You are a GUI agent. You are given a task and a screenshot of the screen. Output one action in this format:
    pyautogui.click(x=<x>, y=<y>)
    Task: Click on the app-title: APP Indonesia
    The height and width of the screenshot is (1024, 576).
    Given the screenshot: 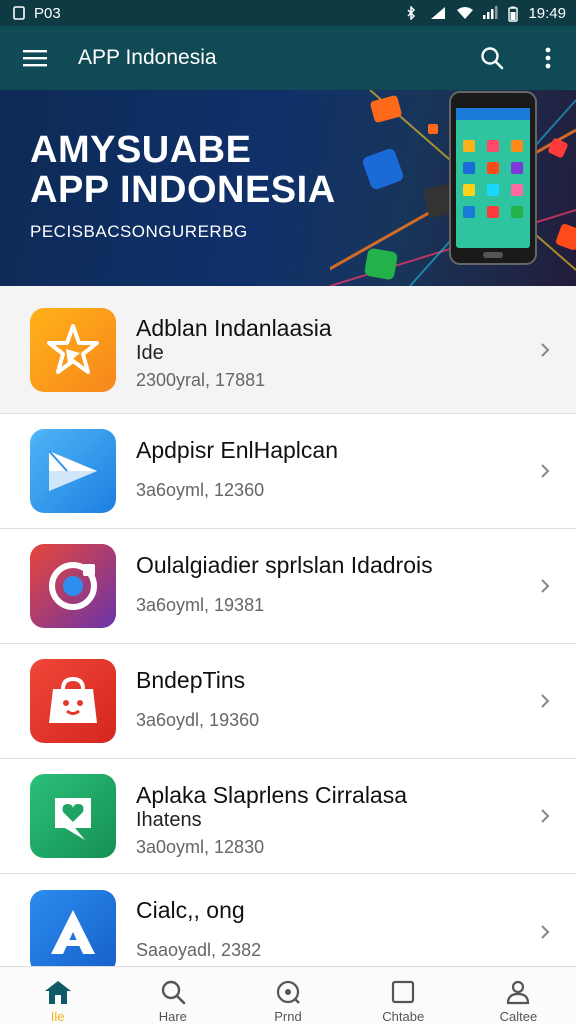 What is the action you would take?
    pyautogui.click(x=147, y=57)
    